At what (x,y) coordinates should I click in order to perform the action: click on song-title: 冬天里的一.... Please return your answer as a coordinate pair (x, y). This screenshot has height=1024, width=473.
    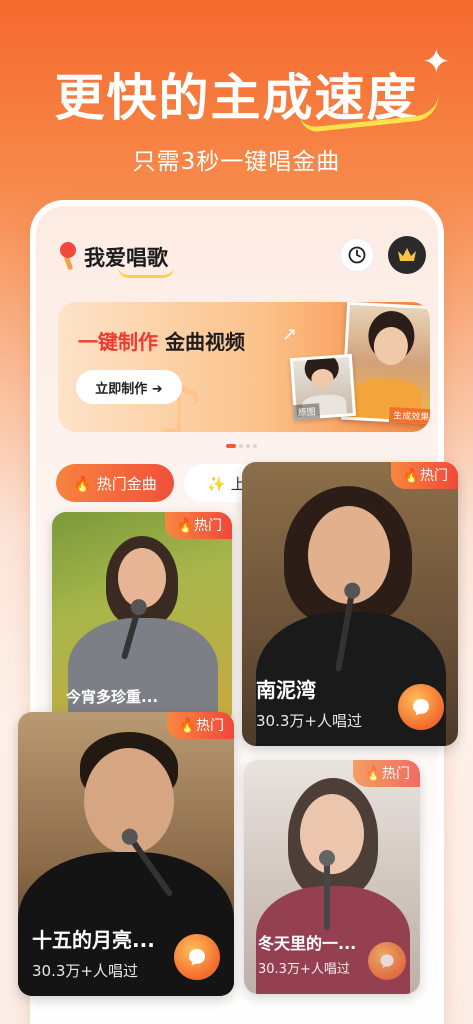
    Looking at the image, I should click on (307, 943).